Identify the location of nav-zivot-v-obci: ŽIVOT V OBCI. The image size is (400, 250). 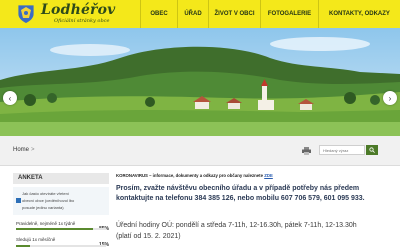
(234, 14).